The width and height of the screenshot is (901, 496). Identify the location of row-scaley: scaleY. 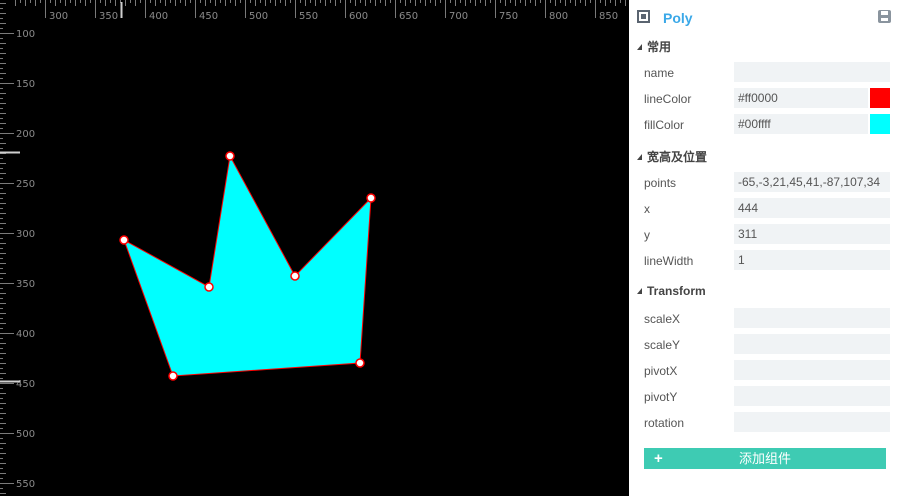
(765, 345).